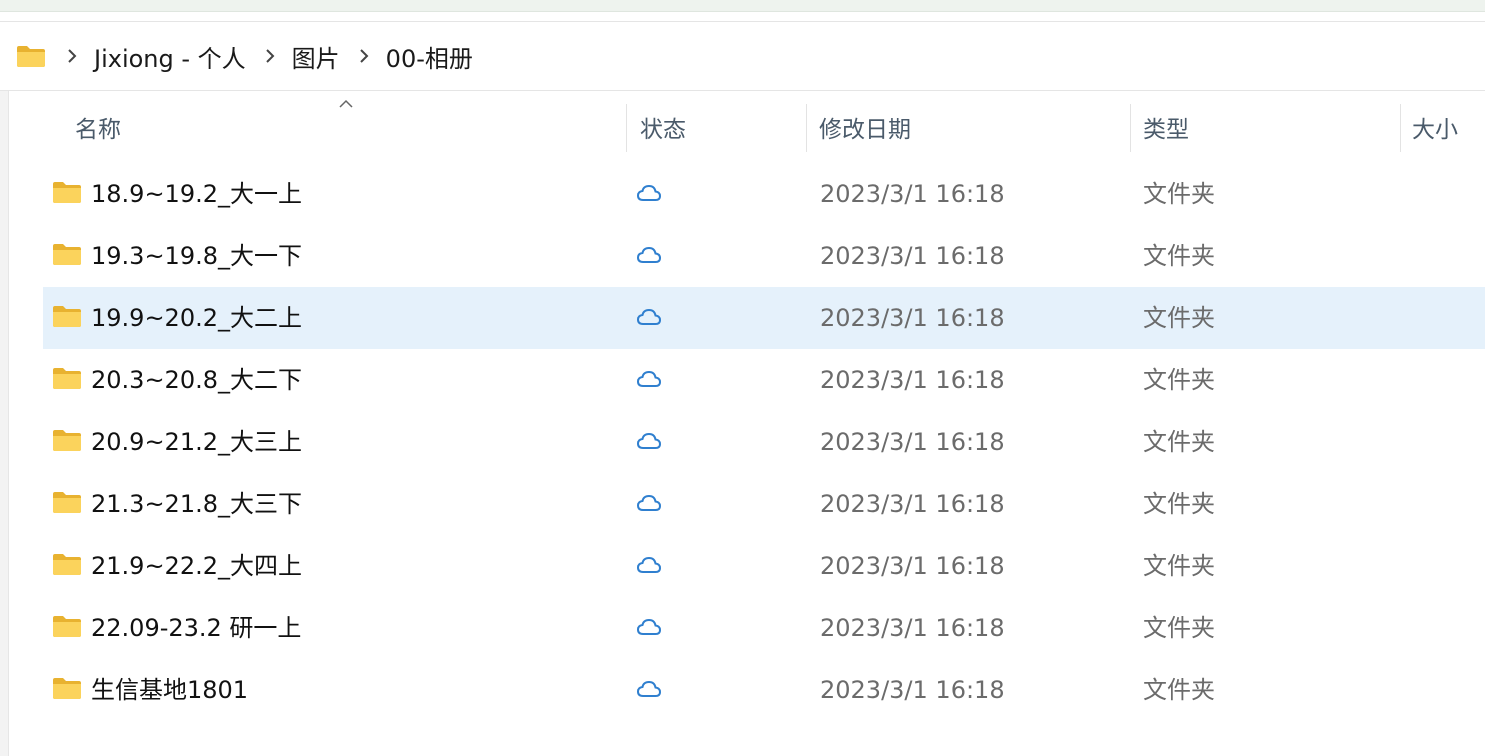 The height and width of the screenshot is (756, 1485). I want to click on column-header-modified: 修改日期, so click(865, 127).